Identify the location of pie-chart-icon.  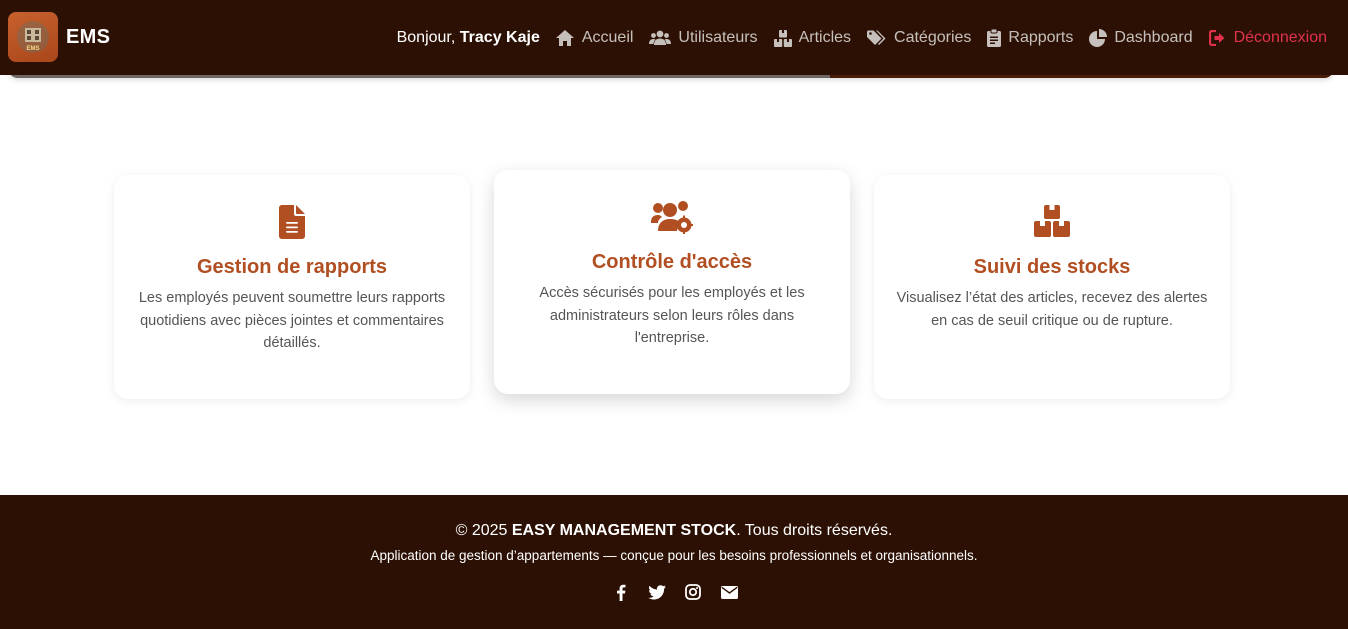
(1098, 38).